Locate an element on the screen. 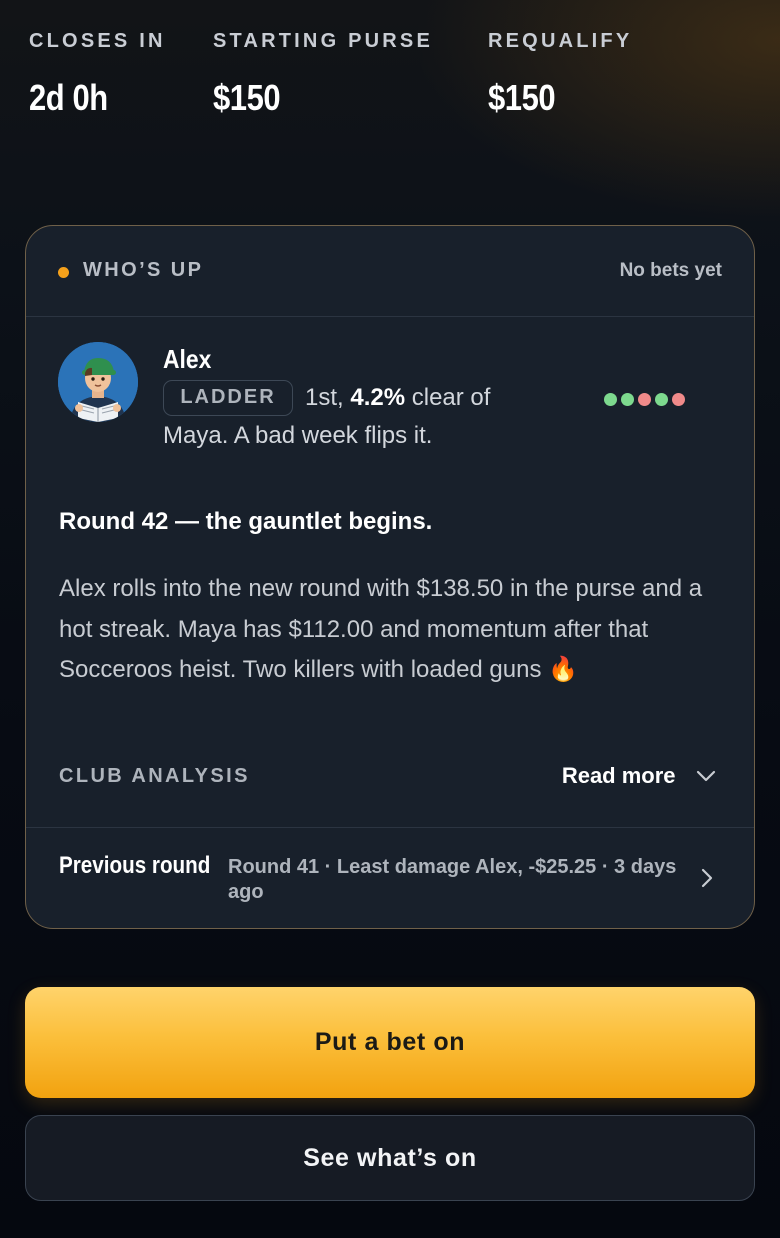 This screenshot has height=1238, width=780. read-more-label: Read more is located at coordinates (618, 775).